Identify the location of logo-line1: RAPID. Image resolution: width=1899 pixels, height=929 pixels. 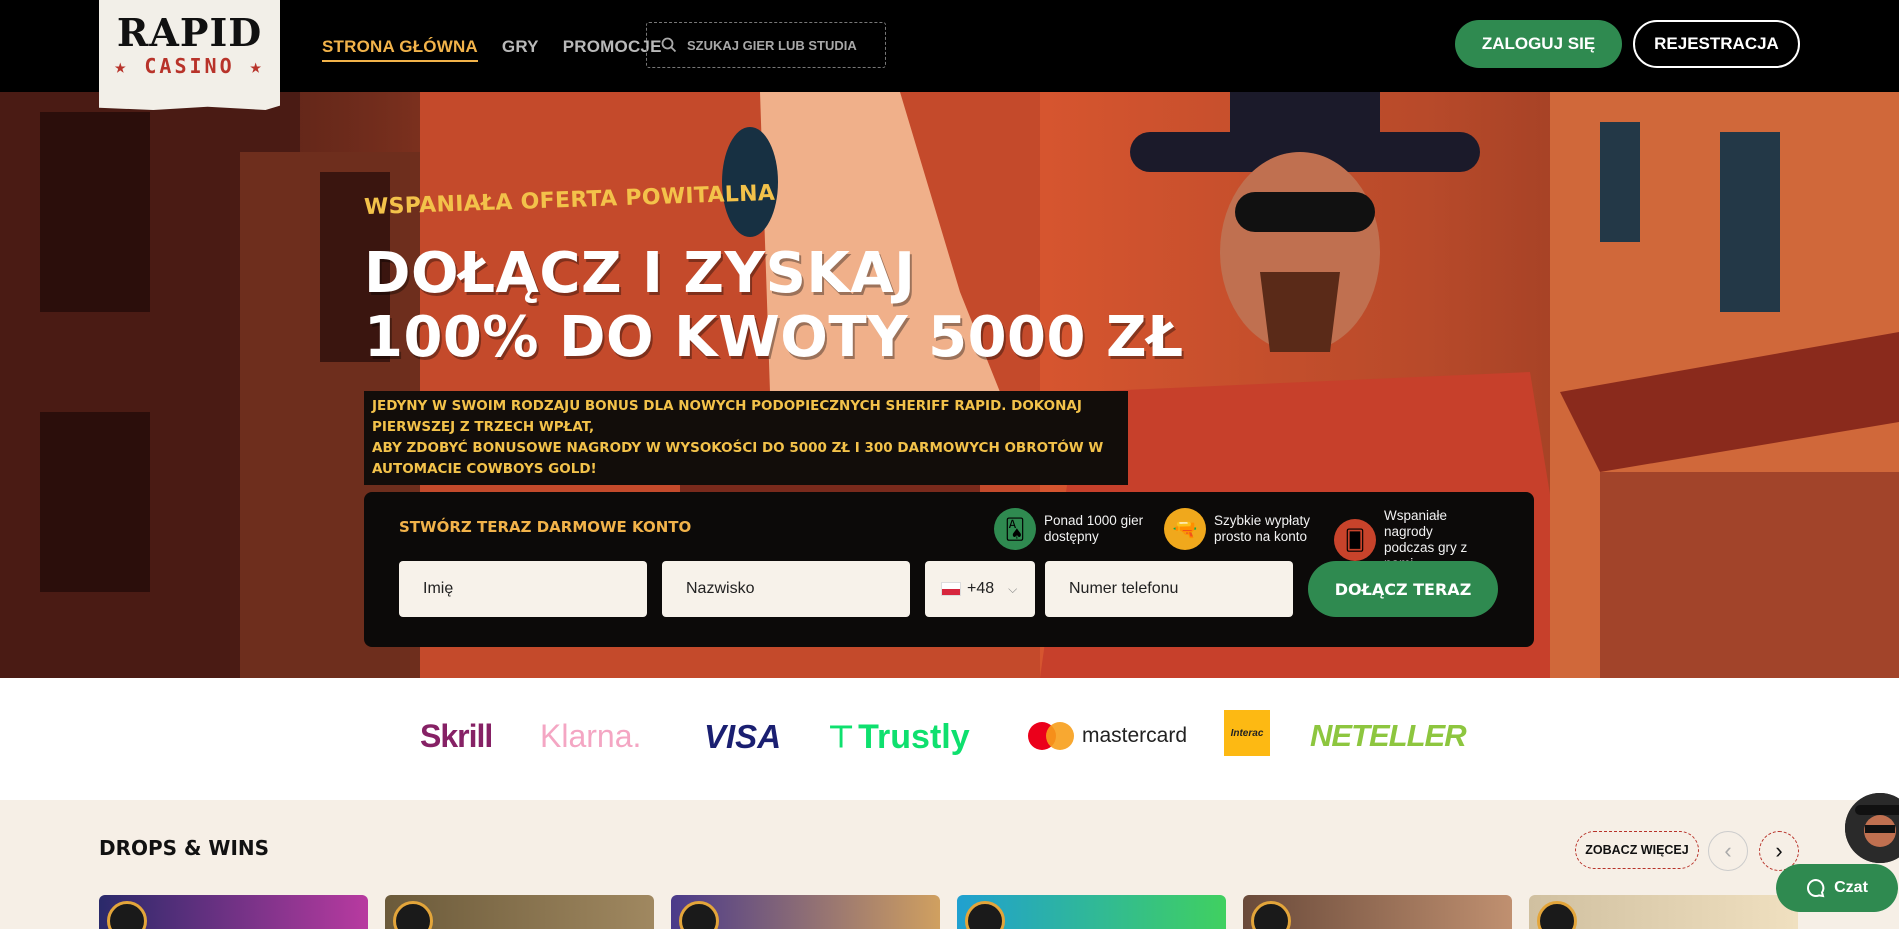
(189, 32).